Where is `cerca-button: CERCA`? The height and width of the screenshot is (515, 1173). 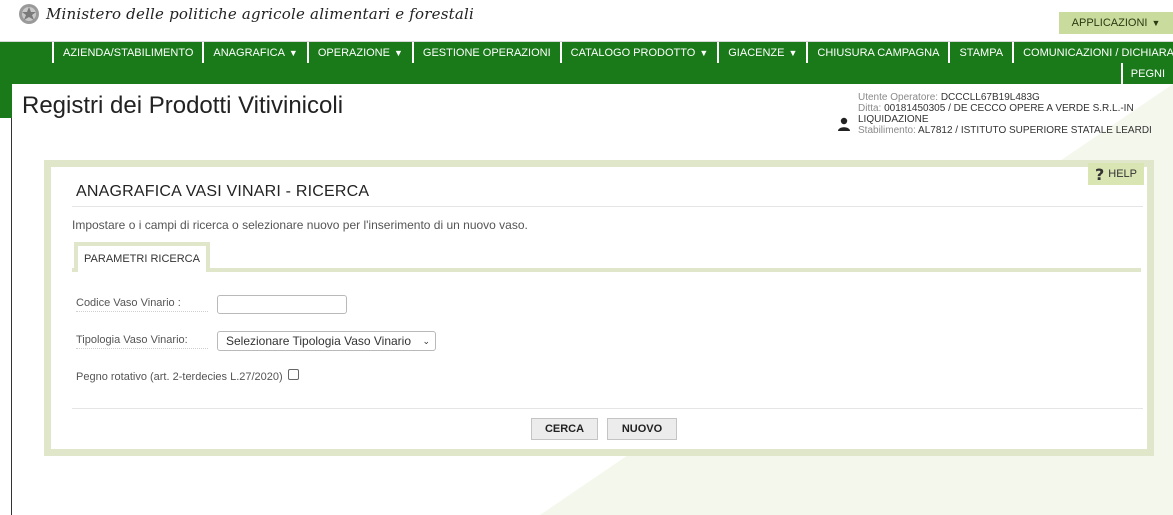
cerca-button: CERCA is located at coordinates (564, 429).